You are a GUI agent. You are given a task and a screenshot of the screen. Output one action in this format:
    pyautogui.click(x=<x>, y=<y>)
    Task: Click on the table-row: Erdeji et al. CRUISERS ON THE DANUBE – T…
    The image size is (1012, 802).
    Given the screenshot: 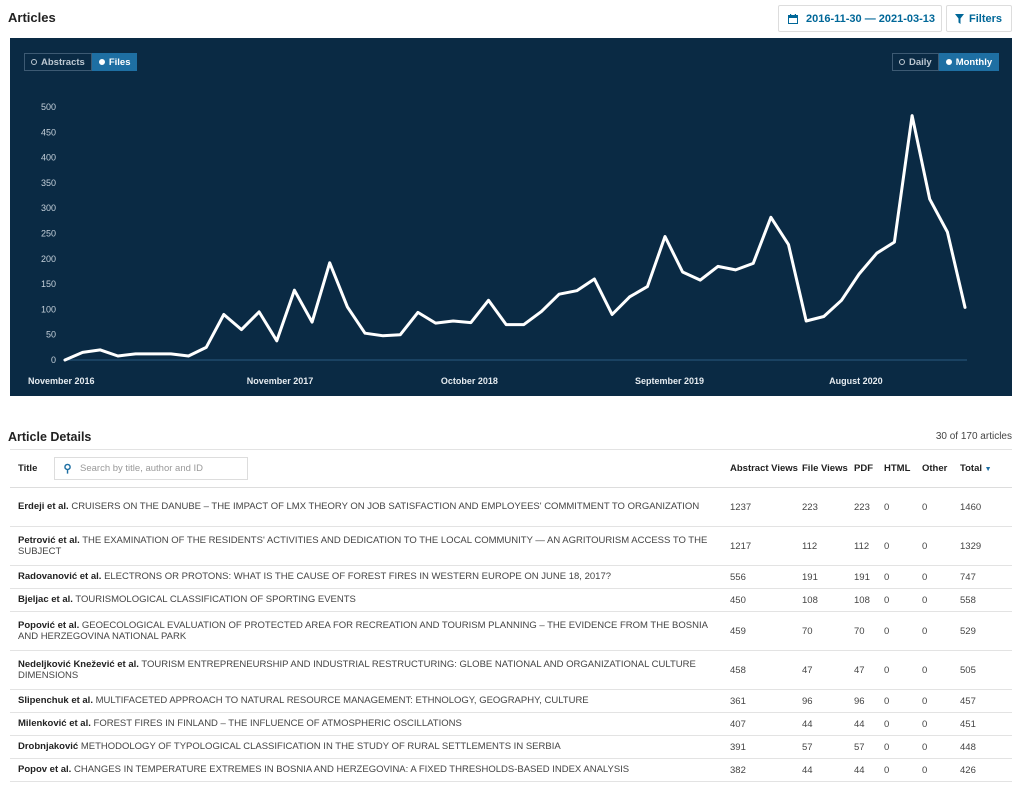 What is the action you would take?
    pyautogui.click(x=511, y=507)
    